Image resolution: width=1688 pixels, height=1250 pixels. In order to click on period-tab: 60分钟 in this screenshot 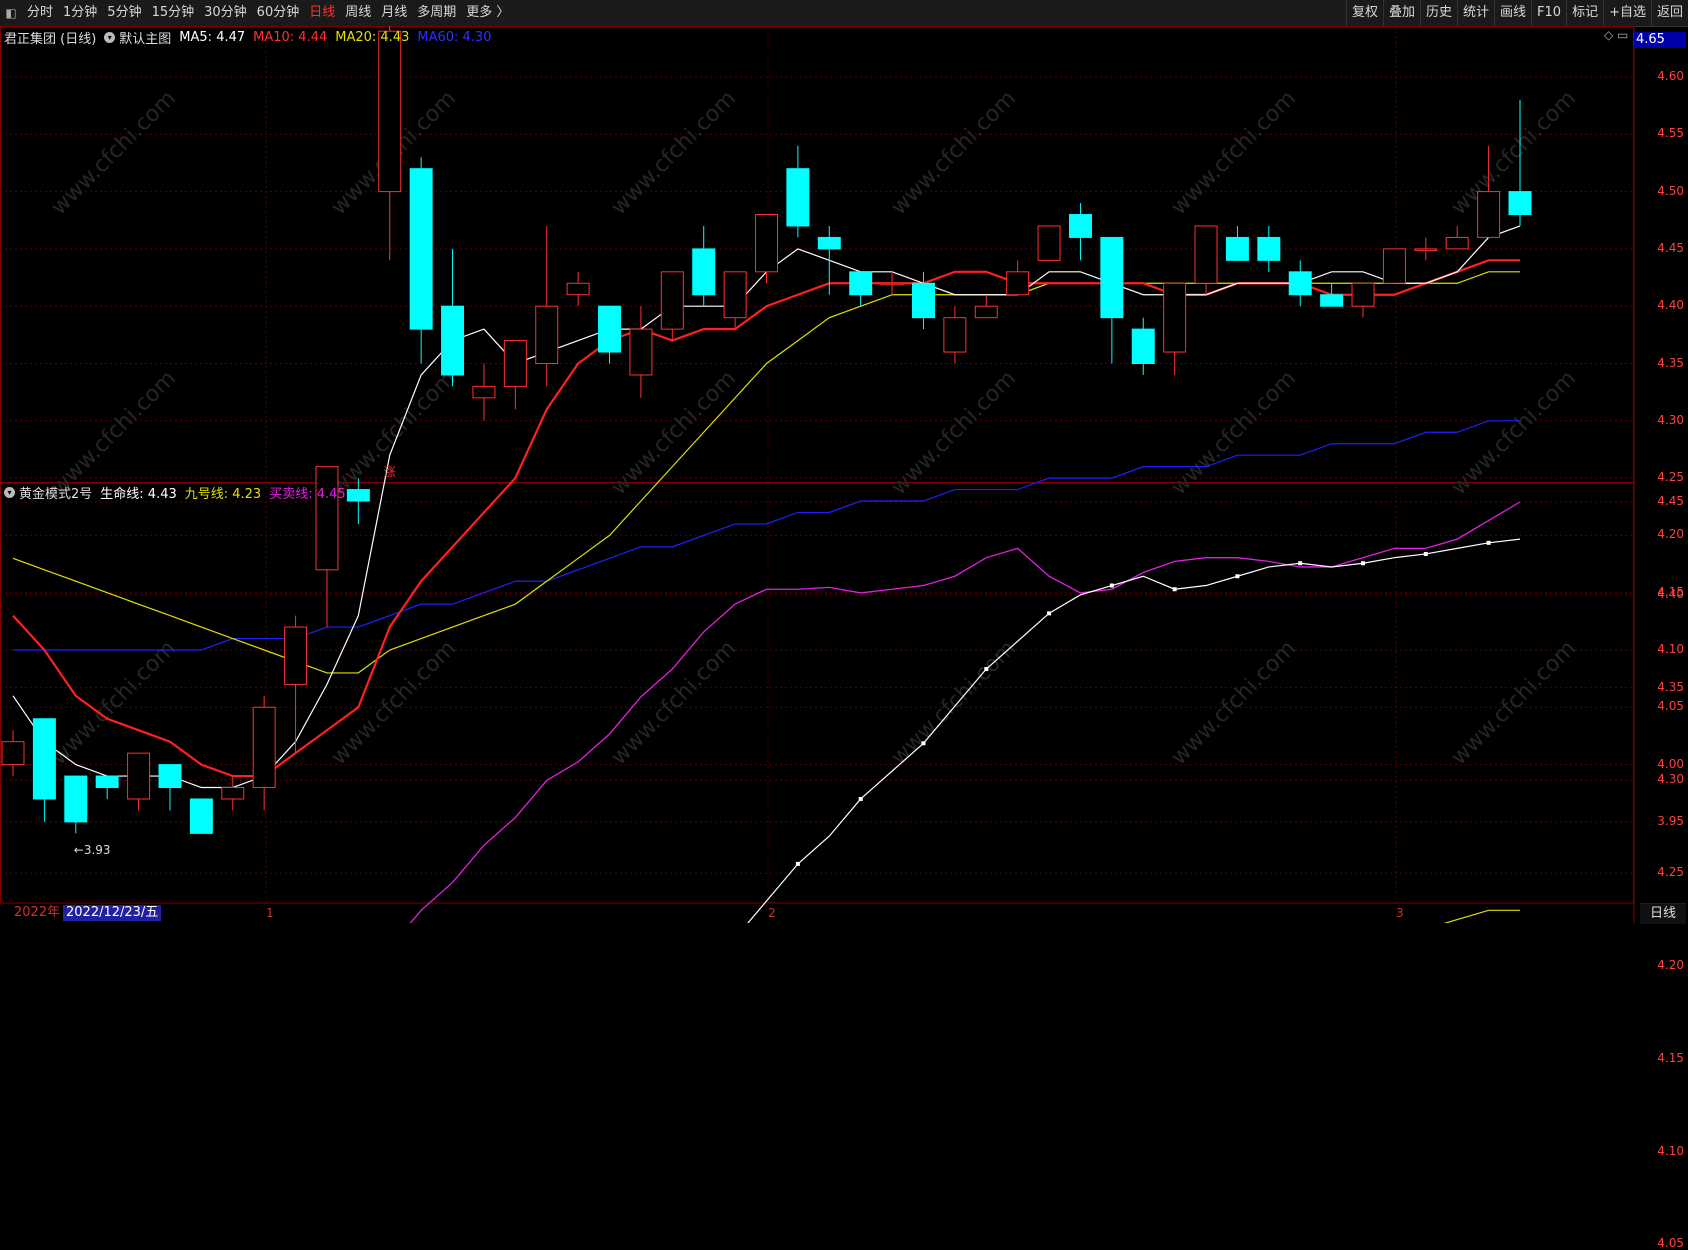, I will do `click(278, 13)`.